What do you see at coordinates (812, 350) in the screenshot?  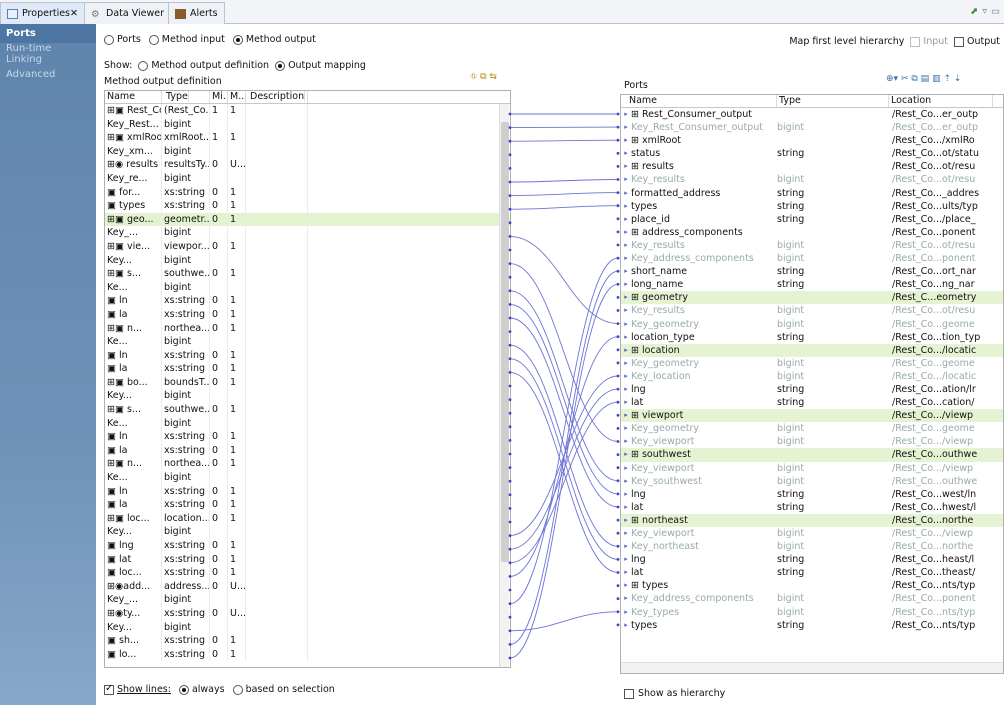 I see `list-item: ▸ ⊞ location/Rest_Co.../locatic` at bounding box center [812, 350].